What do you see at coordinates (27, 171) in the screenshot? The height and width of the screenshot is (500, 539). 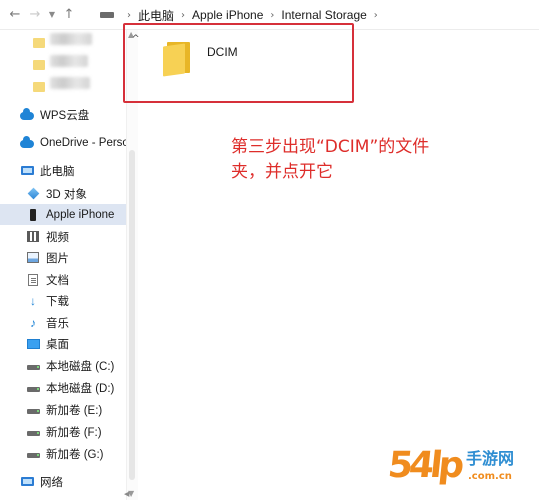 I see `computer-icon` at bounding box center [27, 171].